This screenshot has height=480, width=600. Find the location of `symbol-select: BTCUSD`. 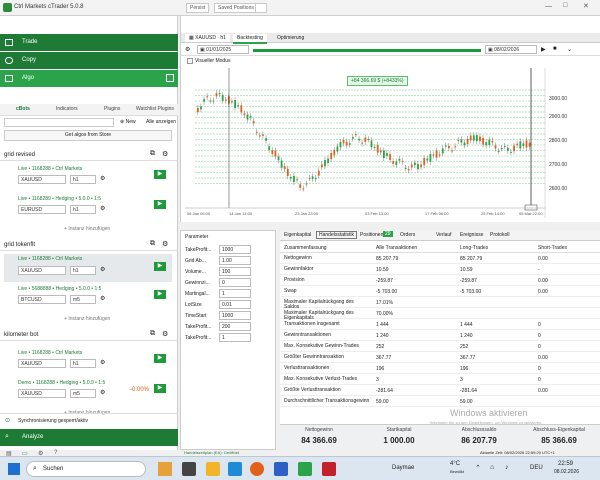

symbol-select: BTCUSD is located at coordinates (42, 299).